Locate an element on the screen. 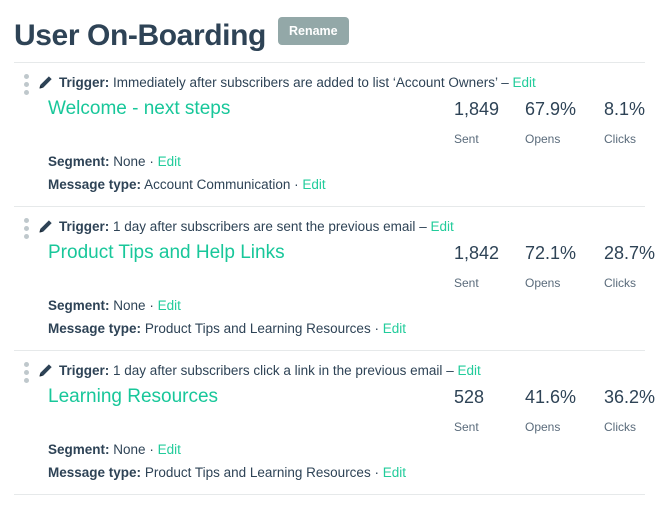 The image size is (659, 528). stat-sent-value: 1,842 is located at coordinates (477, 253).